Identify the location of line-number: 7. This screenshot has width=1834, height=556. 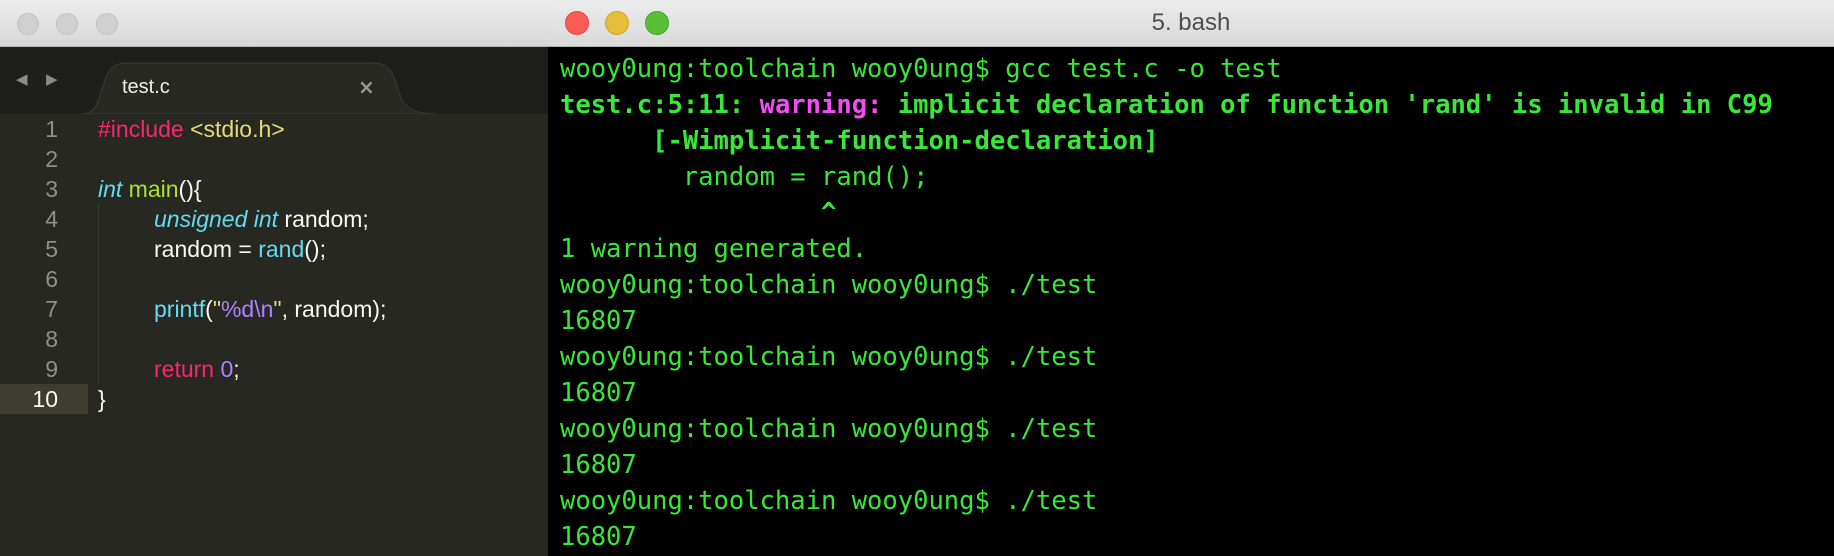
(51, 309).